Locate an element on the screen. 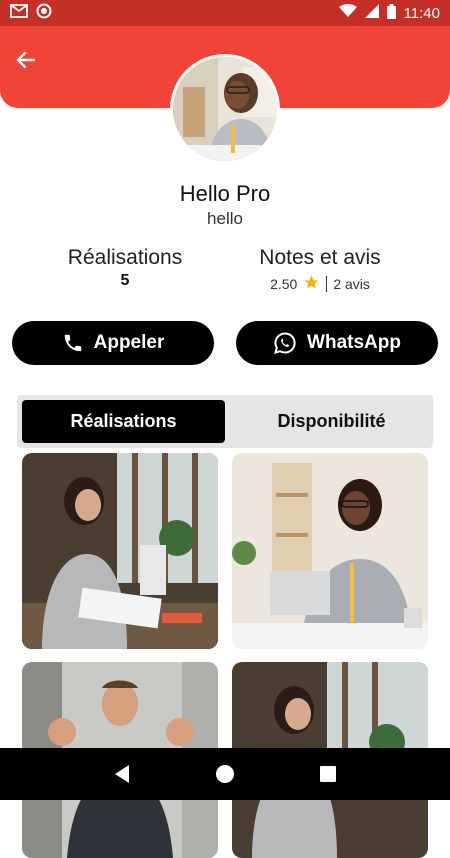  review-count: 2 avis is located at coordinates (351, 284).